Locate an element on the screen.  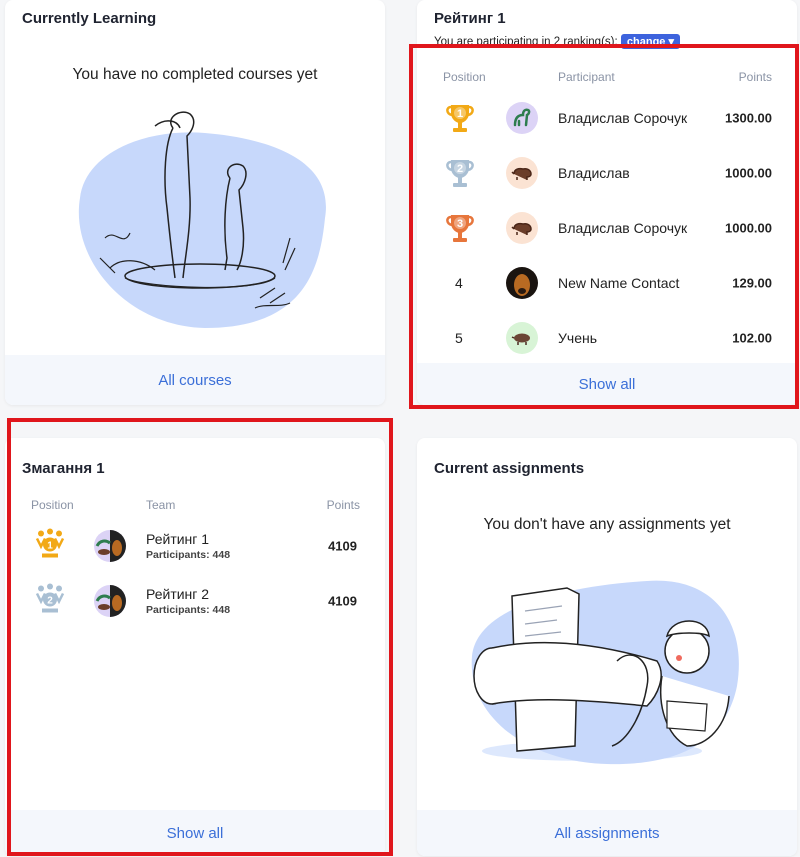
card-title: Змагання 1 is located at coordinates (63, 468).